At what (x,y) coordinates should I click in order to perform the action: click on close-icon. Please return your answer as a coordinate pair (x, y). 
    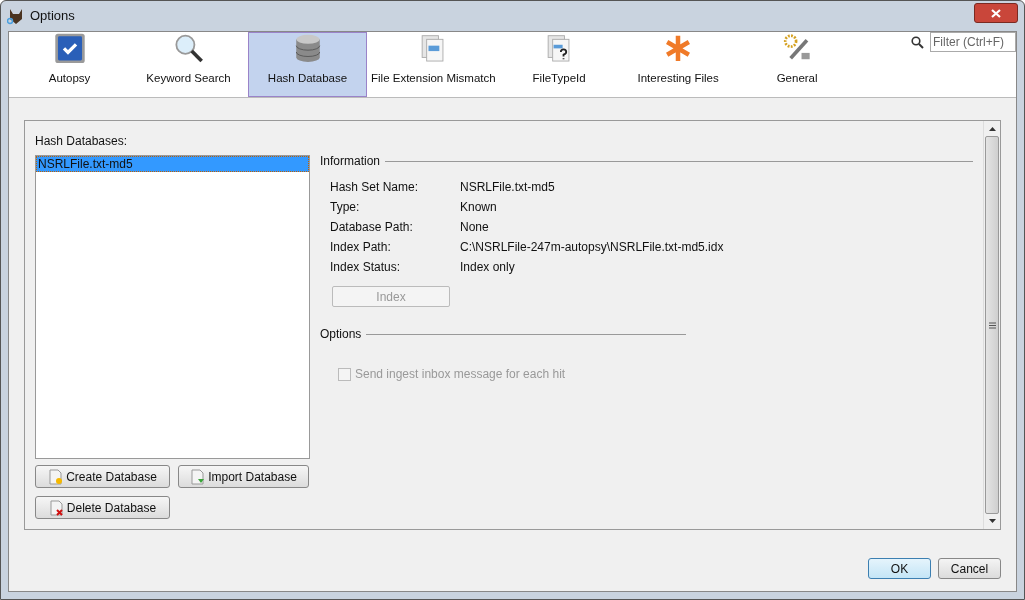
    Looking at the image, I should click on (996, 13).